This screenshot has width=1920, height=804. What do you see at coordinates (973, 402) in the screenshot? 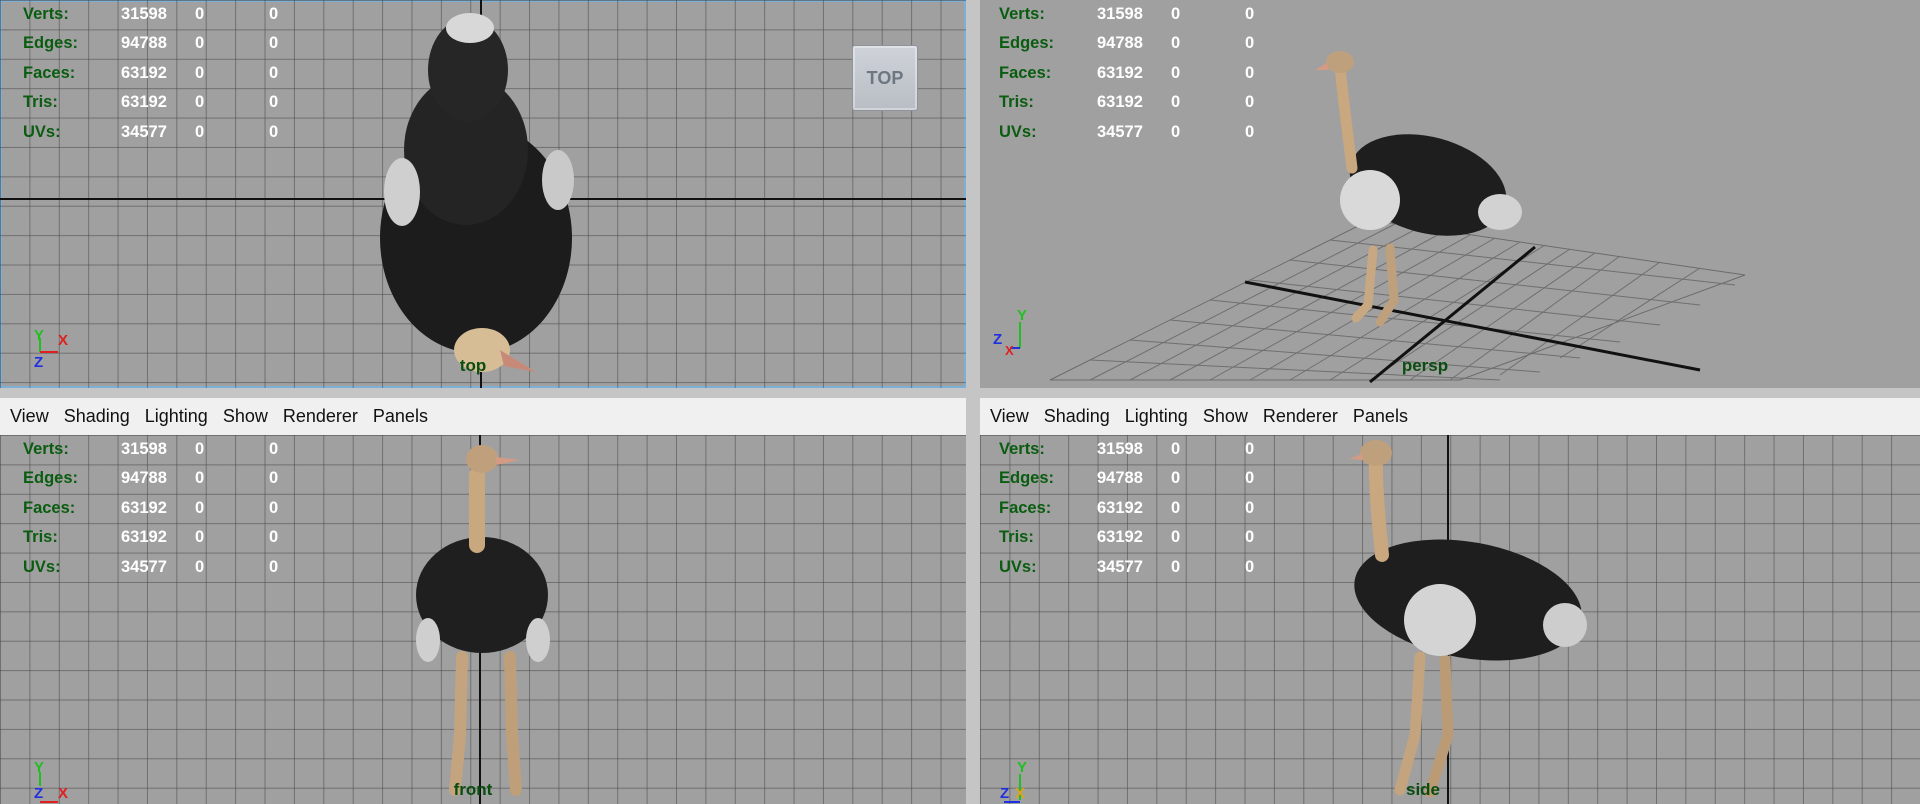
I see `panel-divider-vertical` at bounding box center [973, 402].